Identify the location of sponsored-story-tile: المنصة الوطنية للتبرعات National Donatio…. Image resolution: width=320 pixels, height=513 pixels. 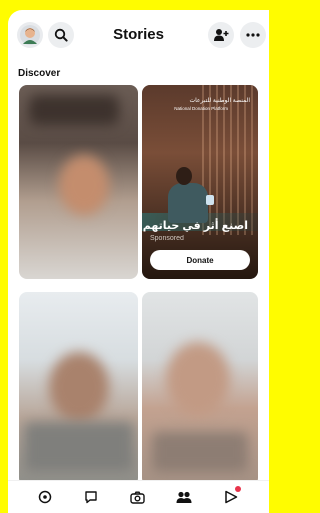
(200, 182).